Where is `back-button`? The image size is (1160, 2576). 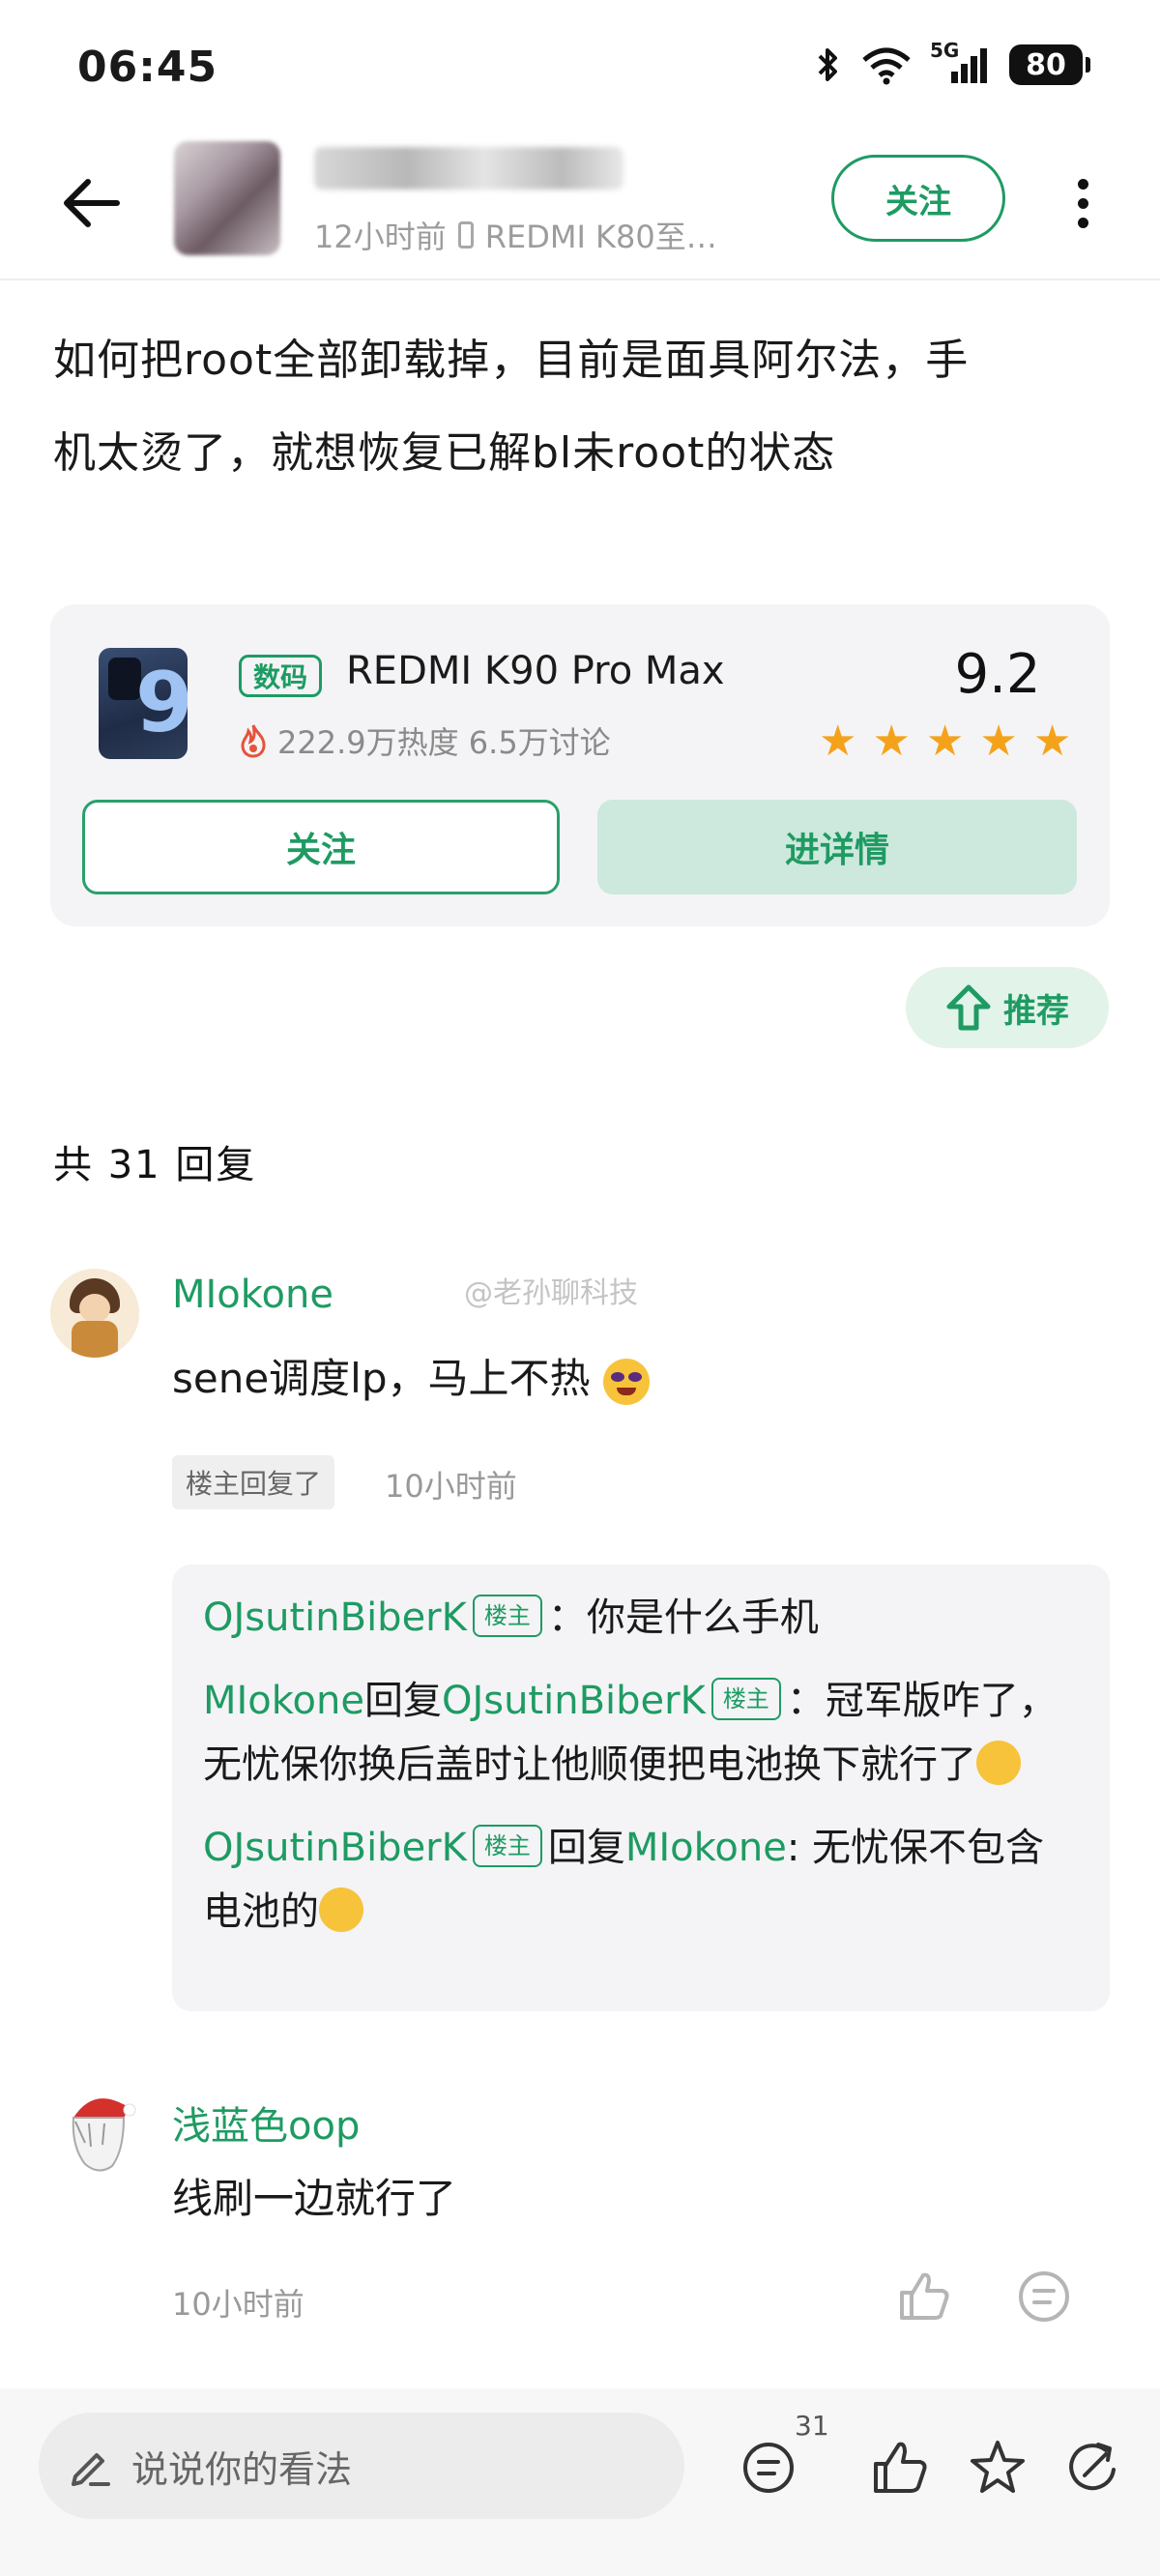
back-button is located at coordinates (92, 203).